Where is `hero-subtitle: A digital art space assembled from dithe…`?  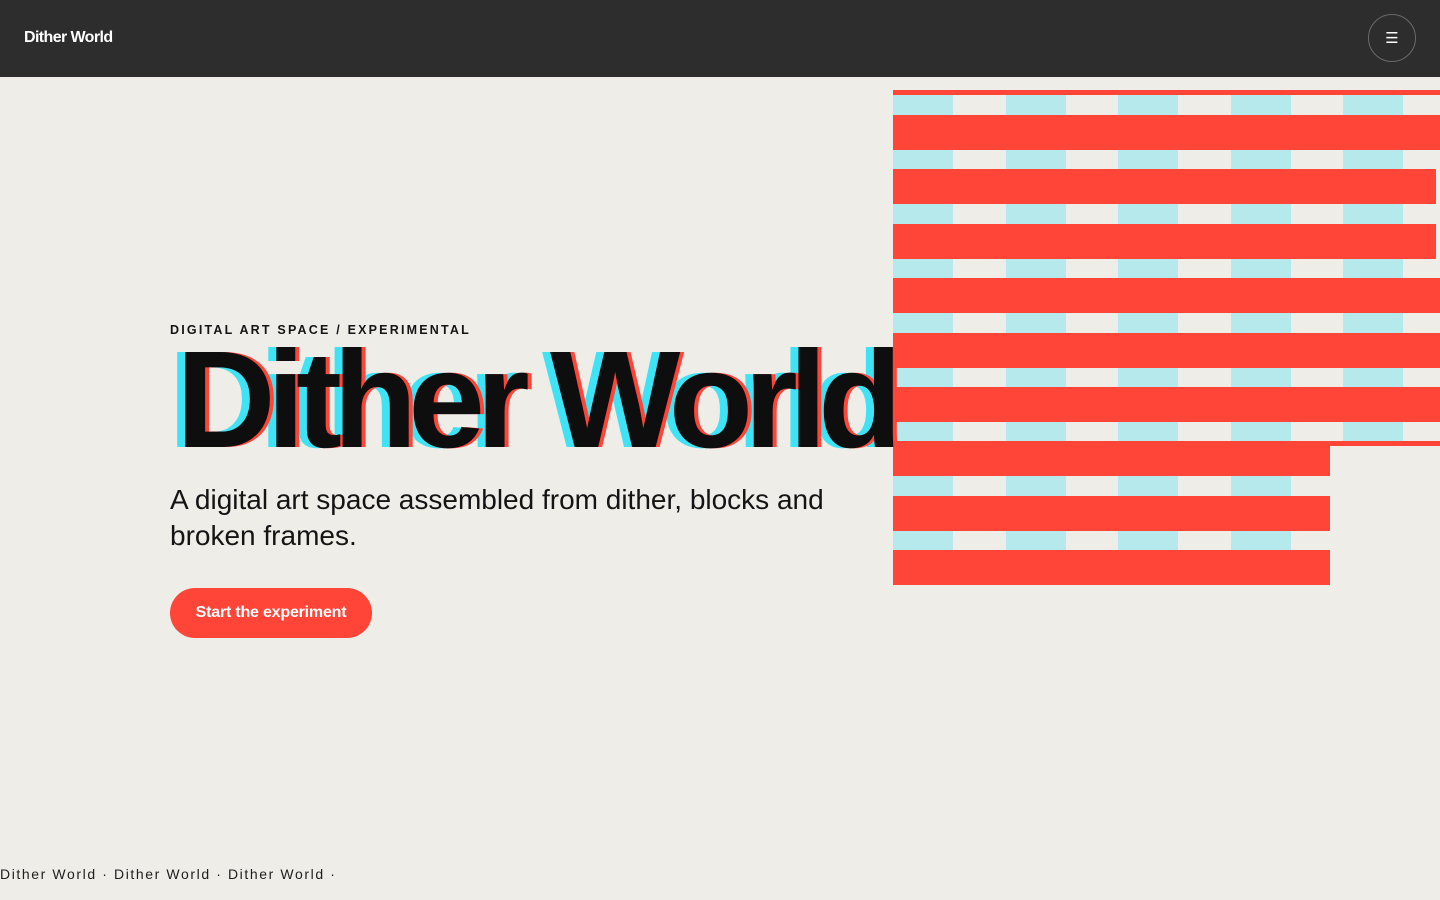 hero-subtitle: A digital art space assembled from dithe… is located at coordinates (497, 517).